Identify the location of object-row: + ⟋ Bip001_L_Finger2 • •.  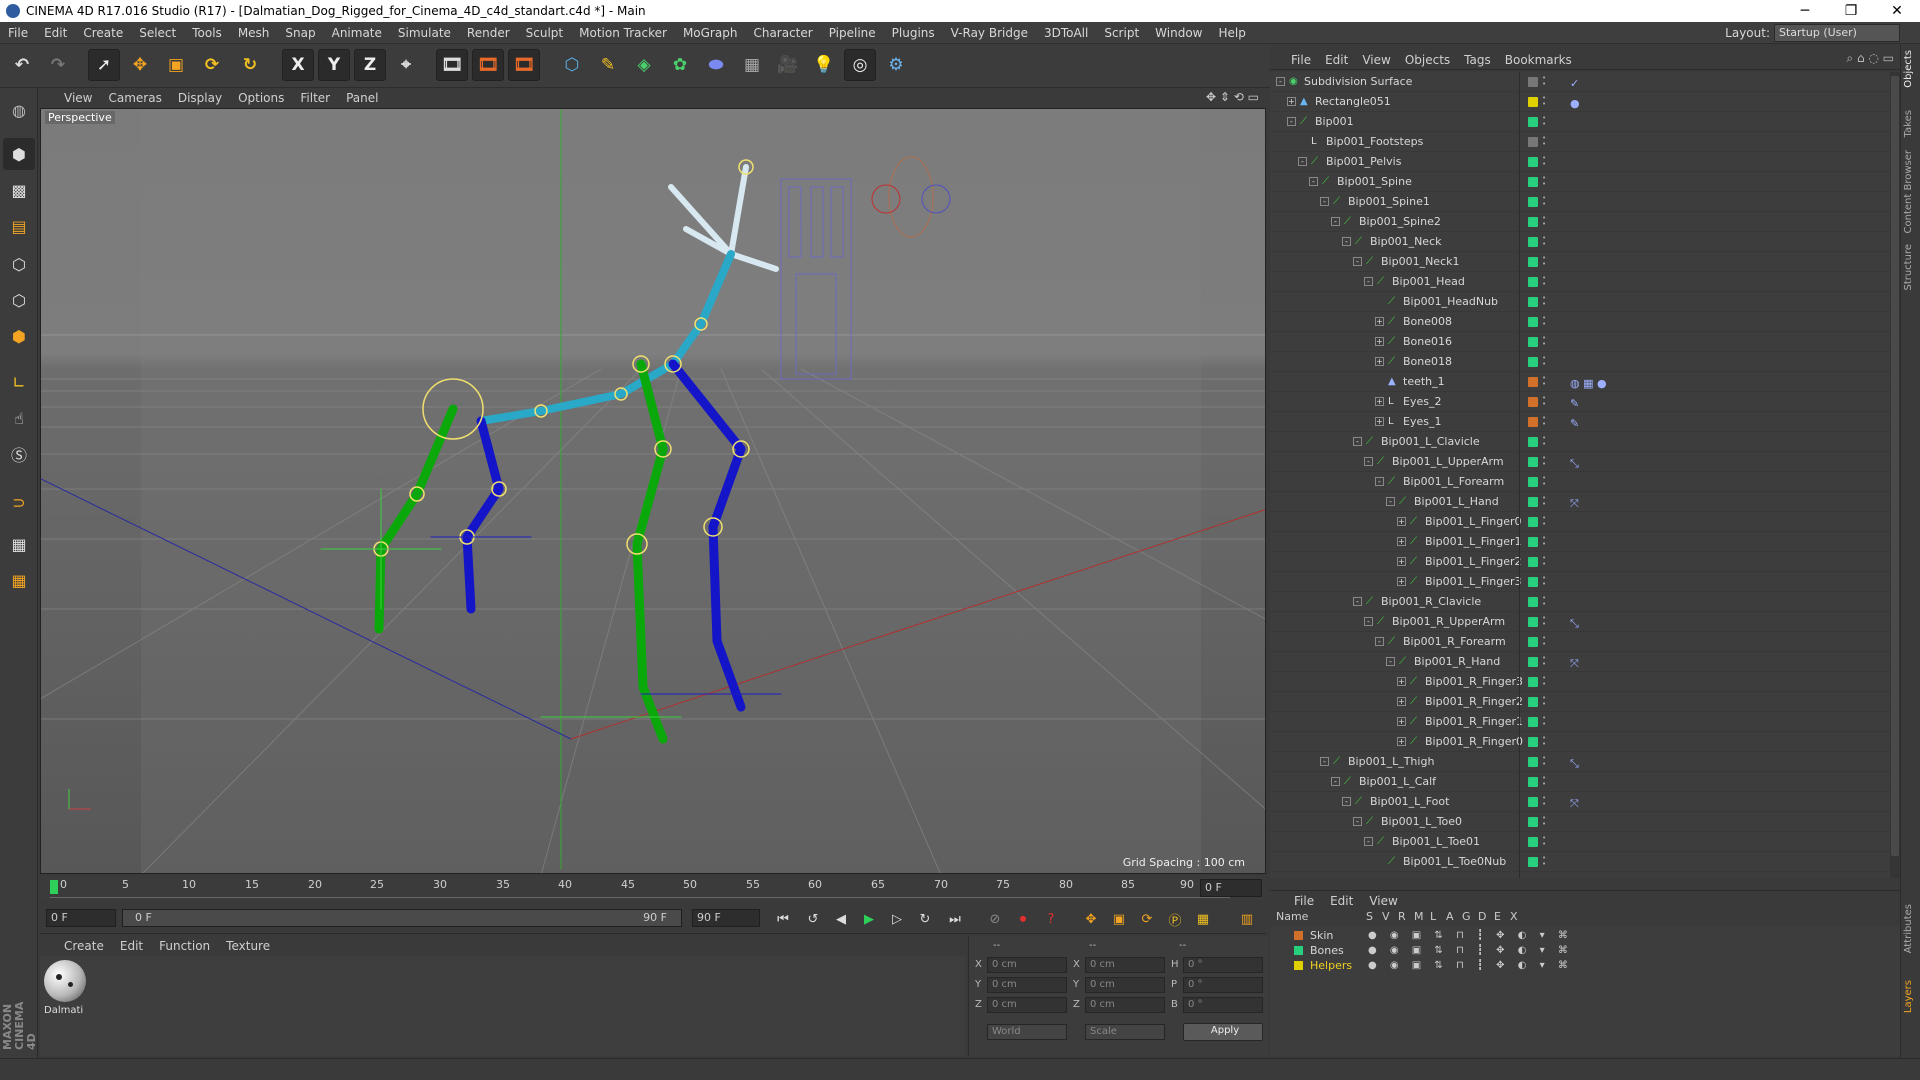
(1580, 562).